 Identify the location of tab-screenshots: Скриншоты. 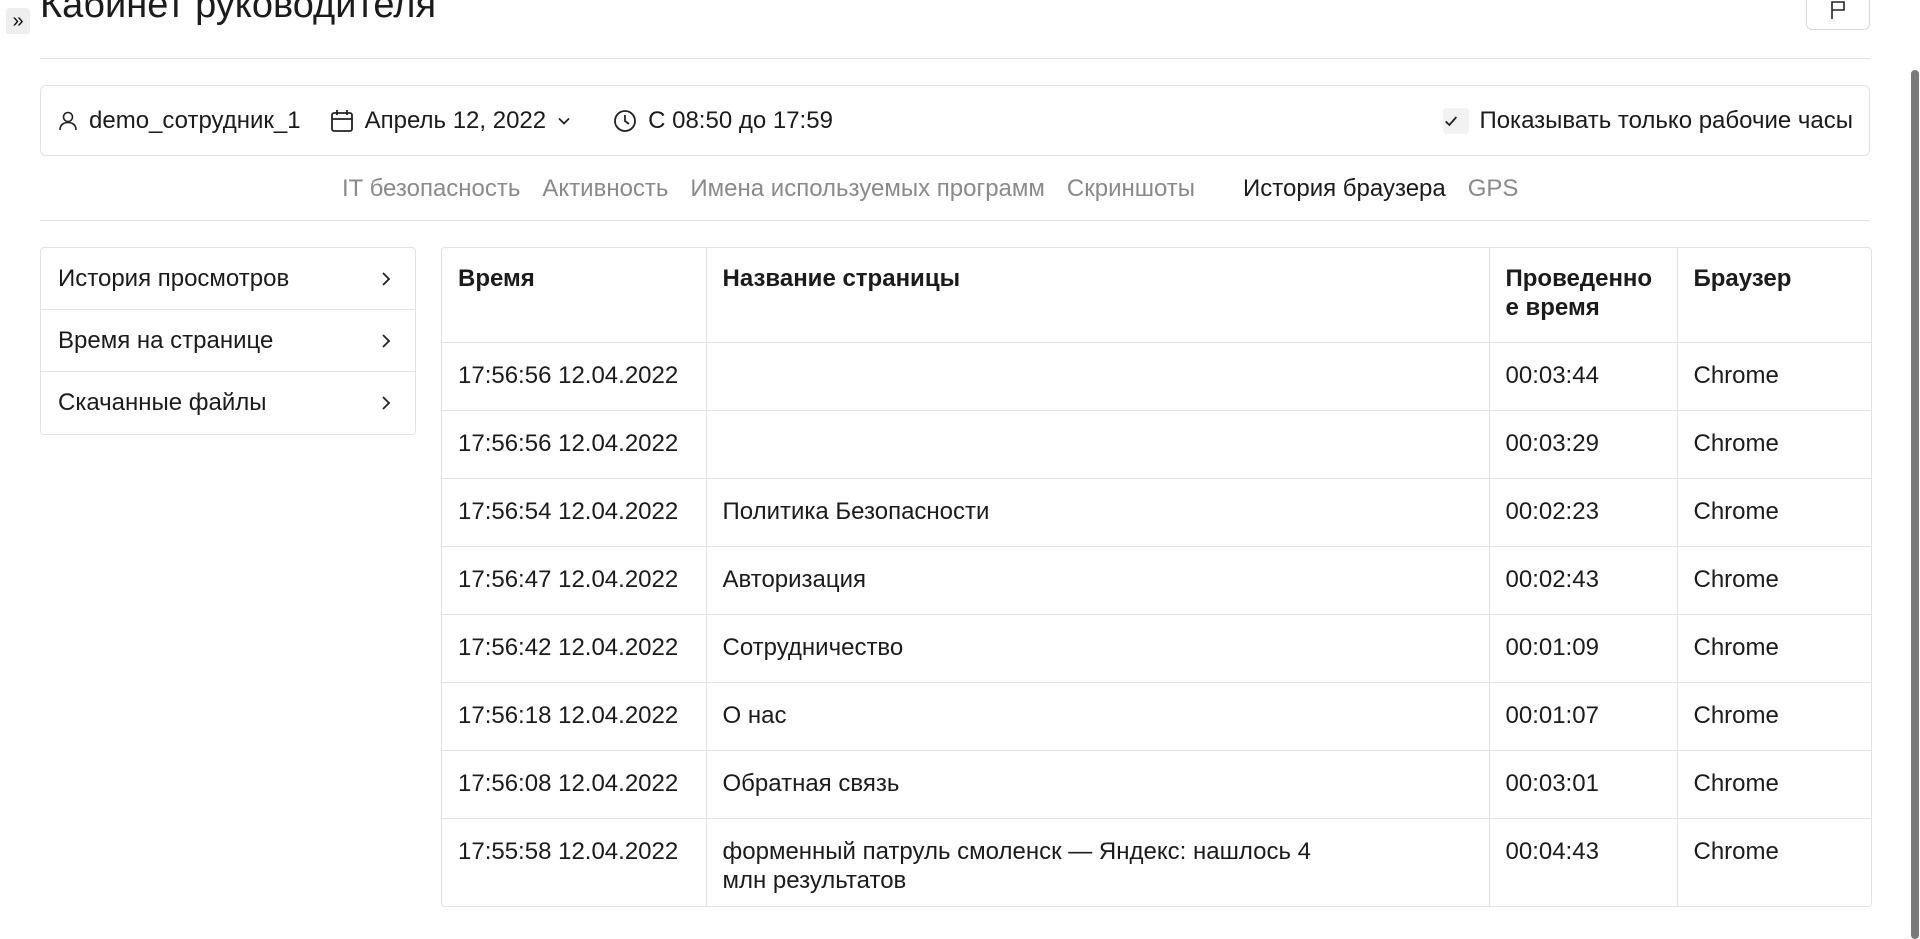
(1131, 189).